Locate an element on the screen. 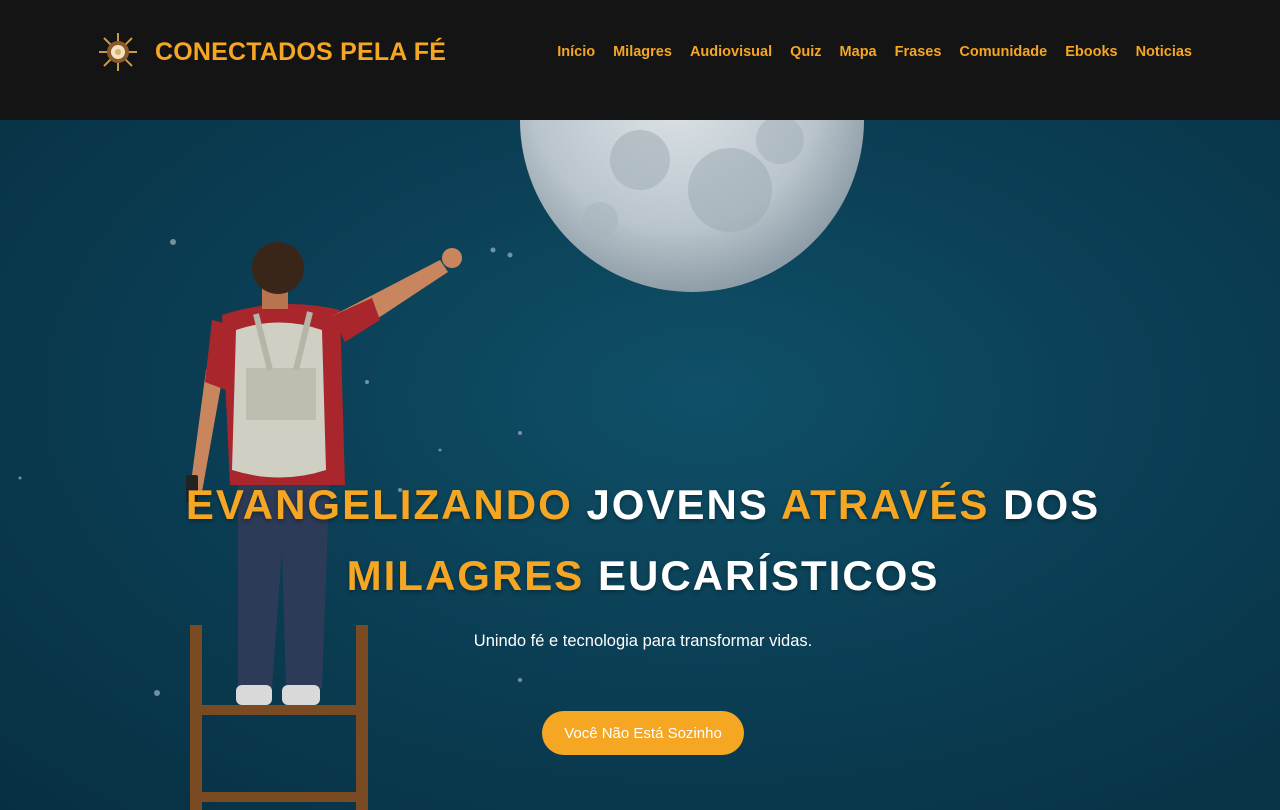 Image resolution: width=1280 pixels, height=810 pixels. brand: CONECTADOS PELA FÉ is located at coordinates (271, 52).